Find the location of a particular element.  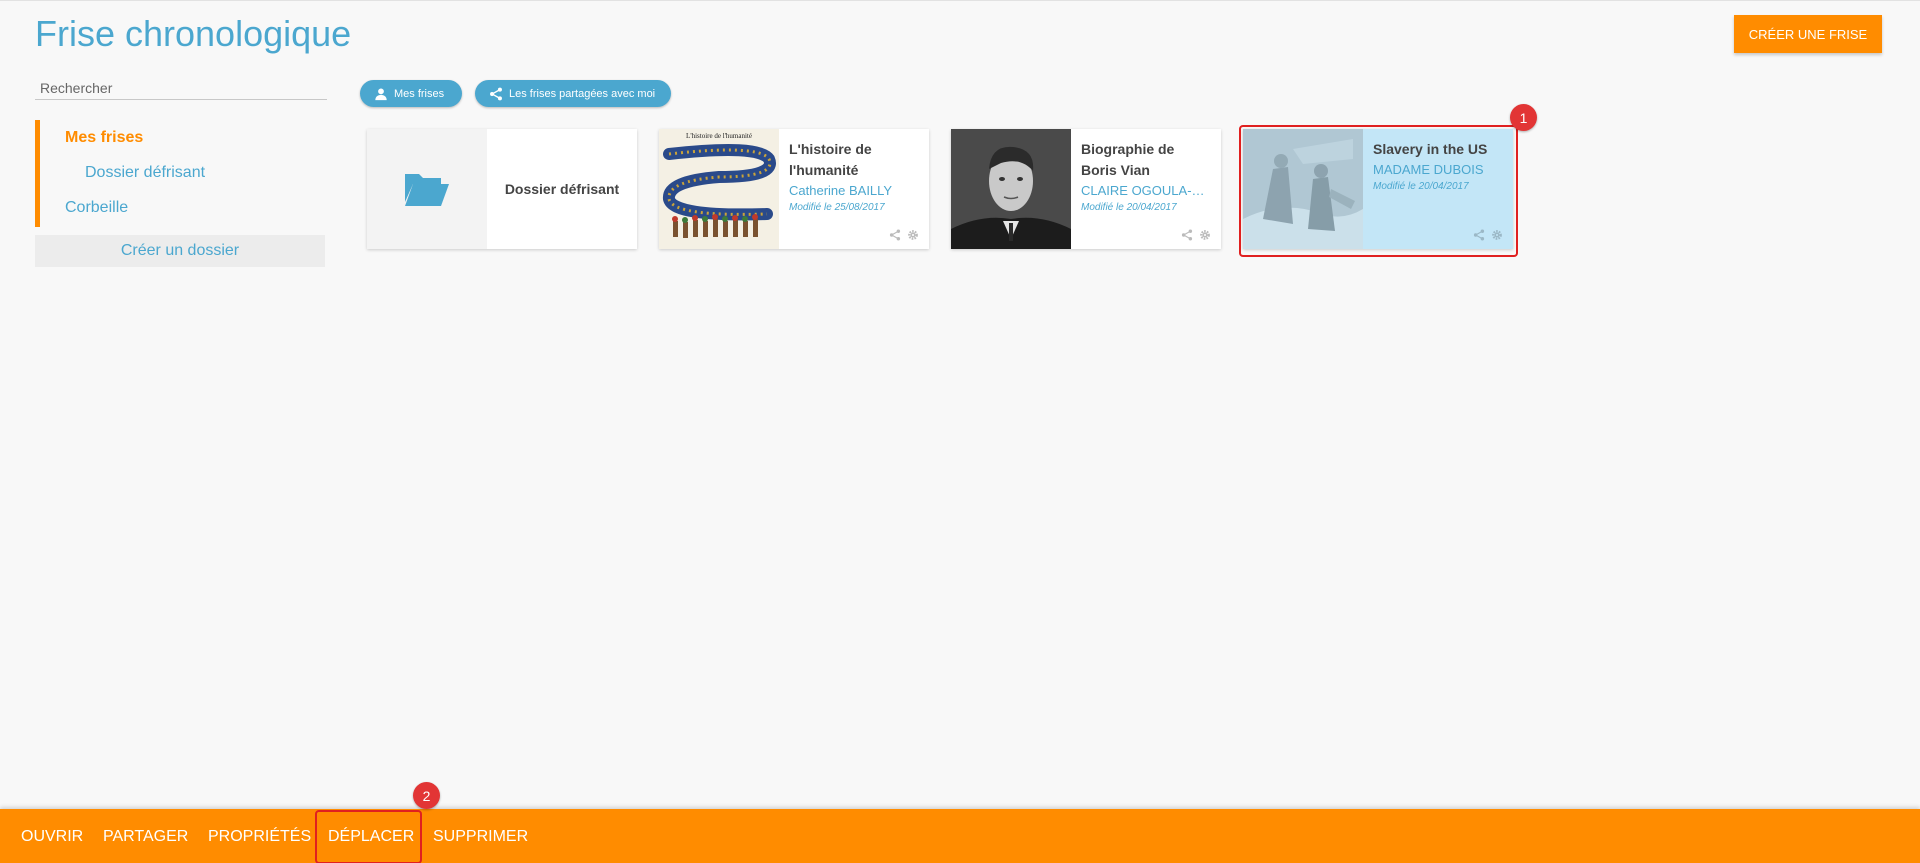

frise-thumbnail: L'histoire de l'humanité is located at coordinates (719, 189).